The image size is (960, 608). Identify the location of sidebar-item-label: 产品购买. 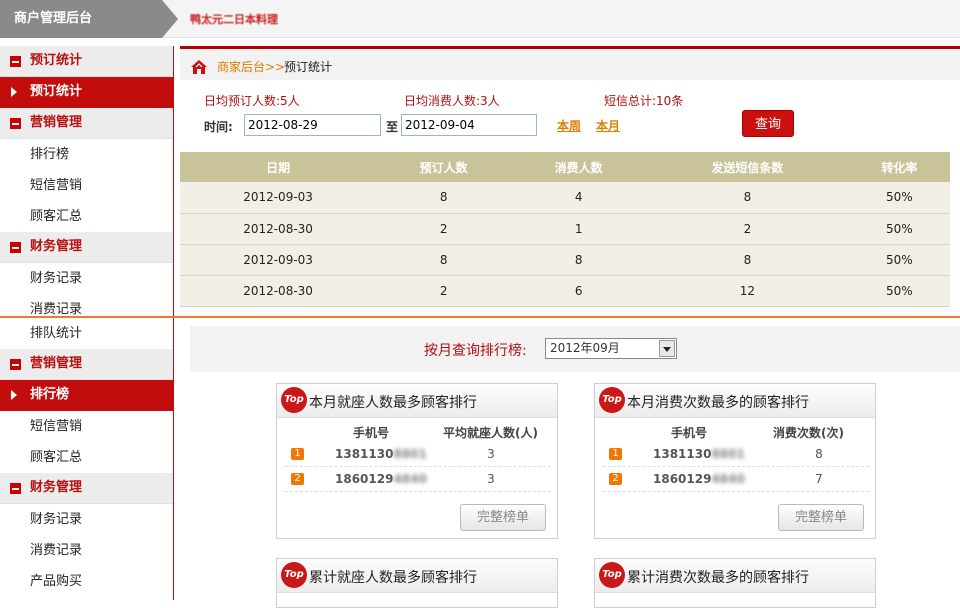
(56, 581).